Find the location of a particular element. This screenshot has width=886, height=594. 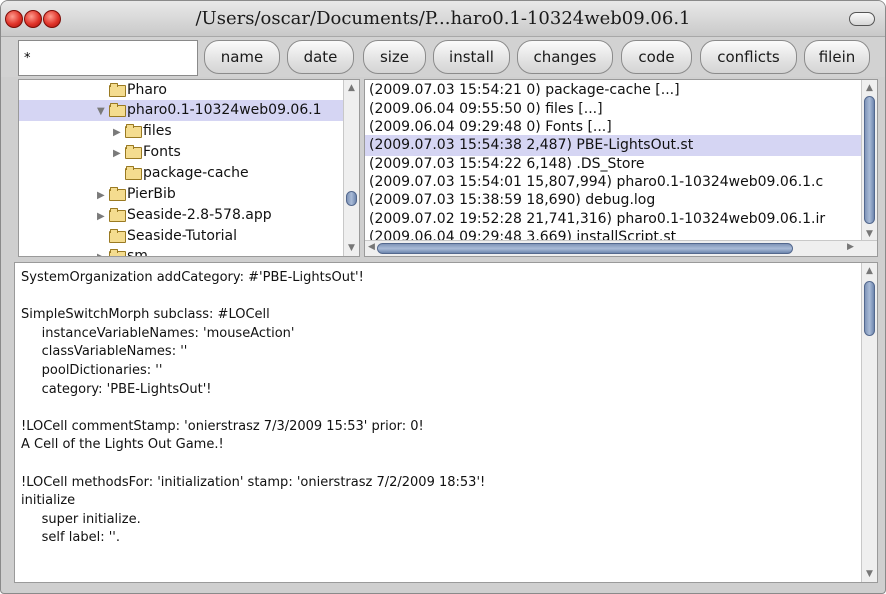

tree-item-label: Fonts is located at coordinates (162, 152).